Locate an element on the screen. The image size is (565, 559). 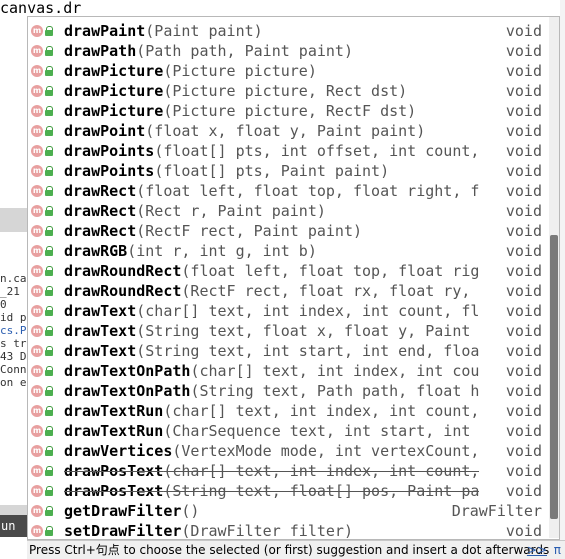
method-name-rest: Filter is located at coordinates (154, 531).